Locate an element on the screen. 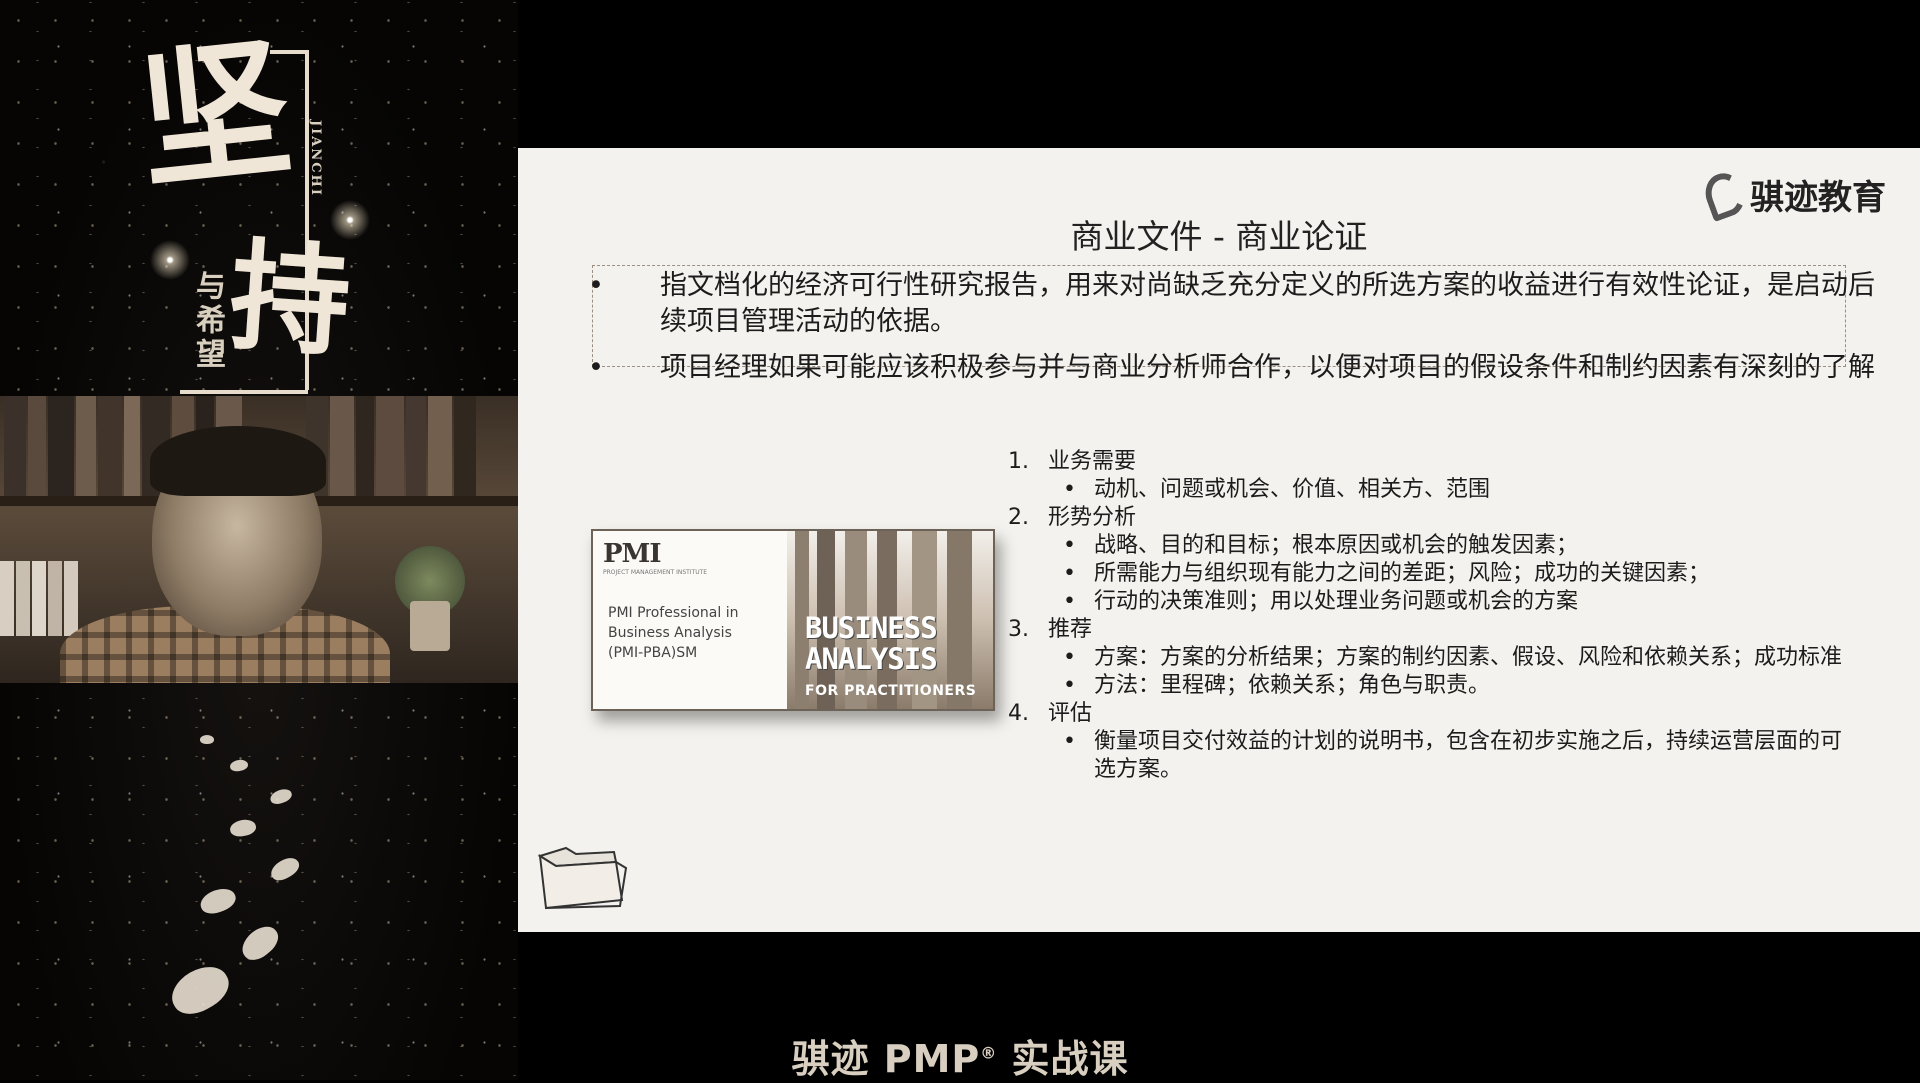  section-label: 形势分析 is located at coordinates (1092, 517).